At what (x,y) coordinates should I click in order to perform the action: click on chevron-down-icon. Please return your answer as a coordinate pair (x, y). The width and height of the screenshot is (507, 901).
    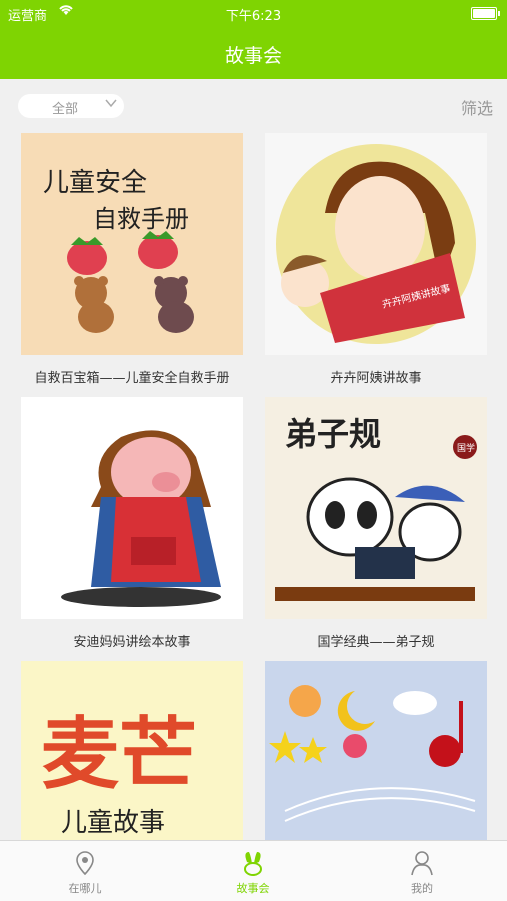
    Looking at the image, I should click on (111, 103).